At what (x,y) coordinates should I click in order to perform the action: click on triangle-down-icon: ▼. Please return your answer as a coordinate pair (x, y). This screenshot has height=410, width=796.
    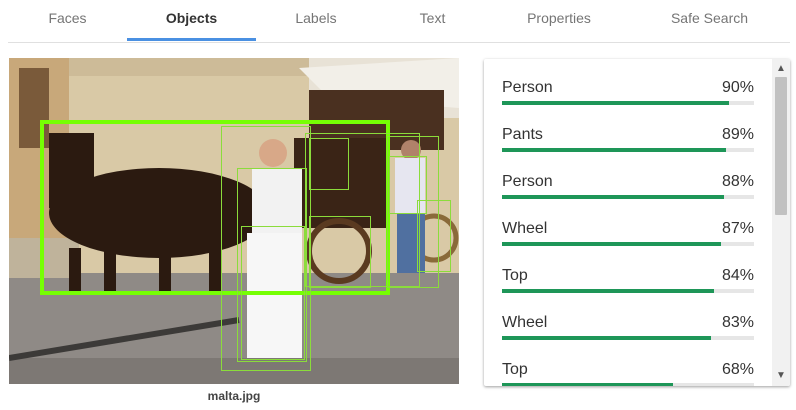
    Looking at the image, I should click on (781, 376).